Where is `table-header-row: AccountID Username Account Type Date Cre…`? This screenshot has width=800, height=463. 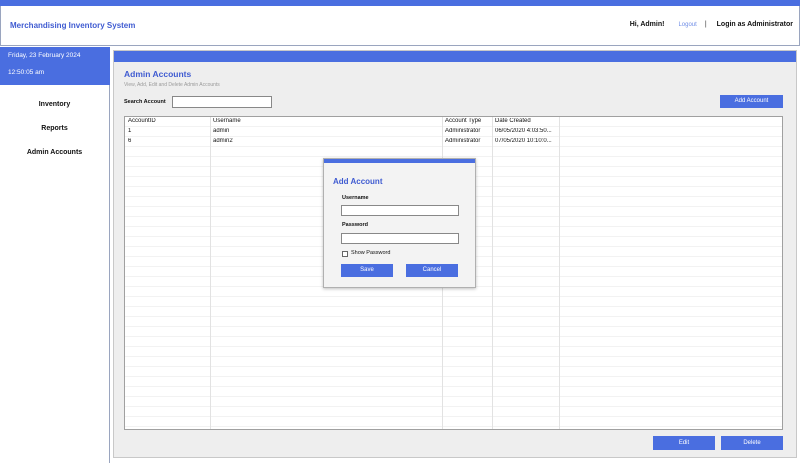 table-header-row: AccountID Username Account Type Date Cre… is located at coordinates (453, 122).